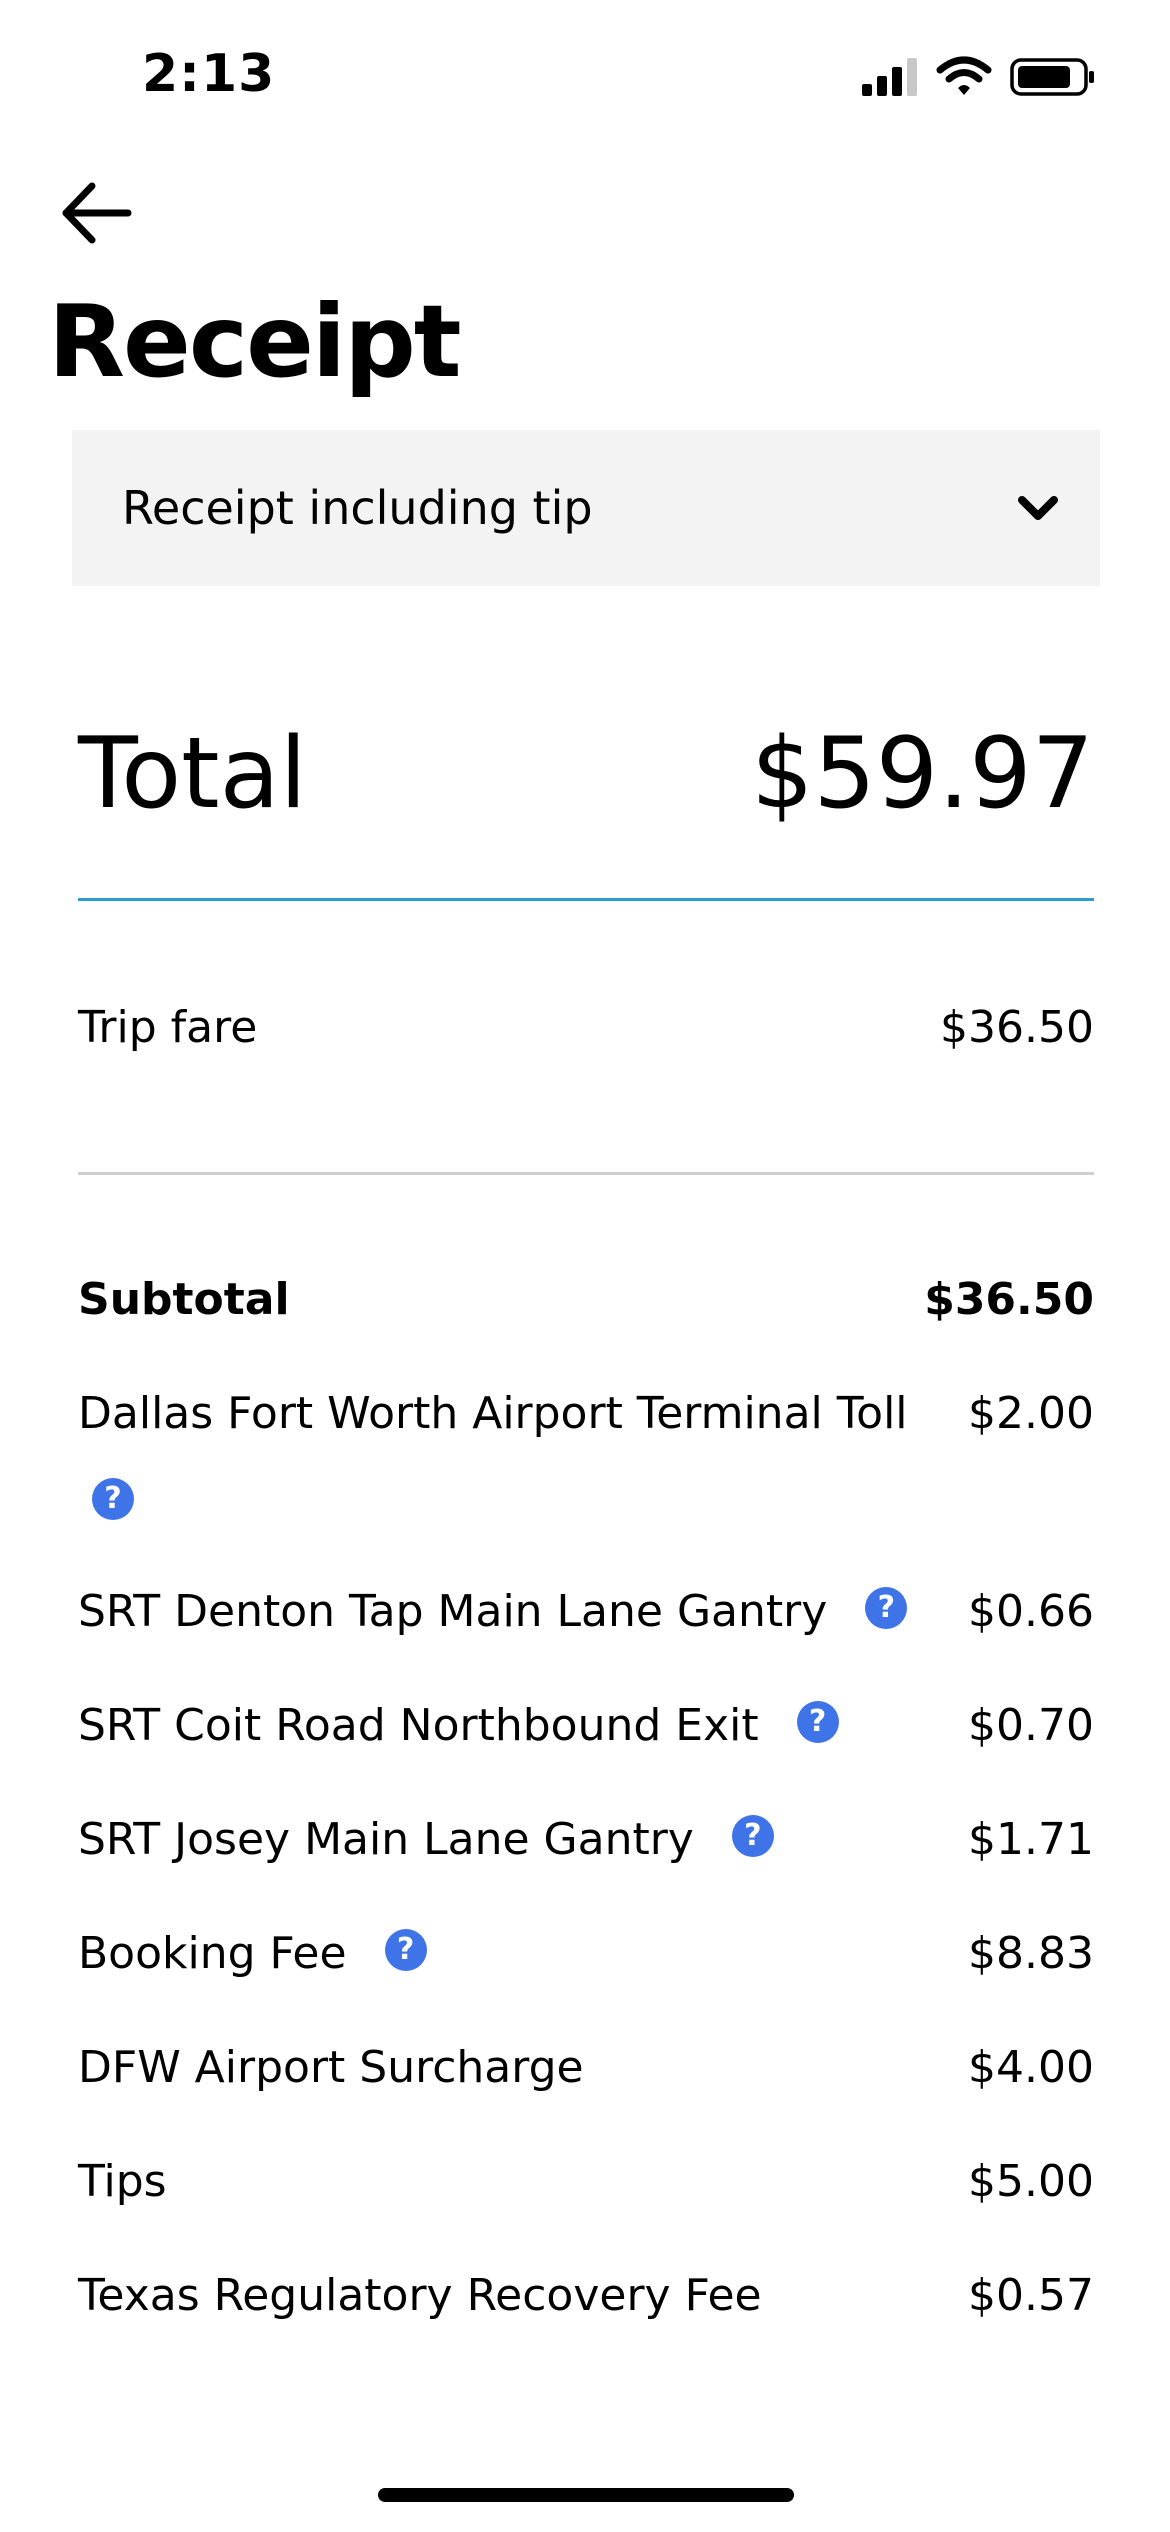 The width and height of the screenshot is (1170, 2532). Describe the element at coordinates (168, 1027) in the screenshot. I see `trip-fare-label: Trip fare` at that location.